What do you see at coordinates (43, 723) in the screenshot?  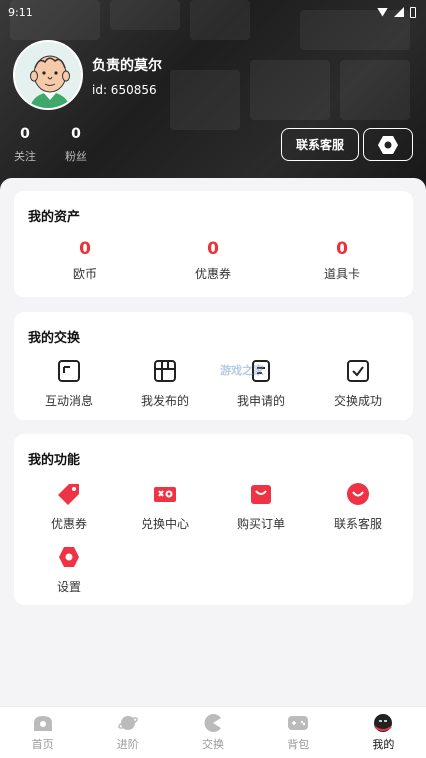 I see `home-icon` at bounding box center [43, 723].